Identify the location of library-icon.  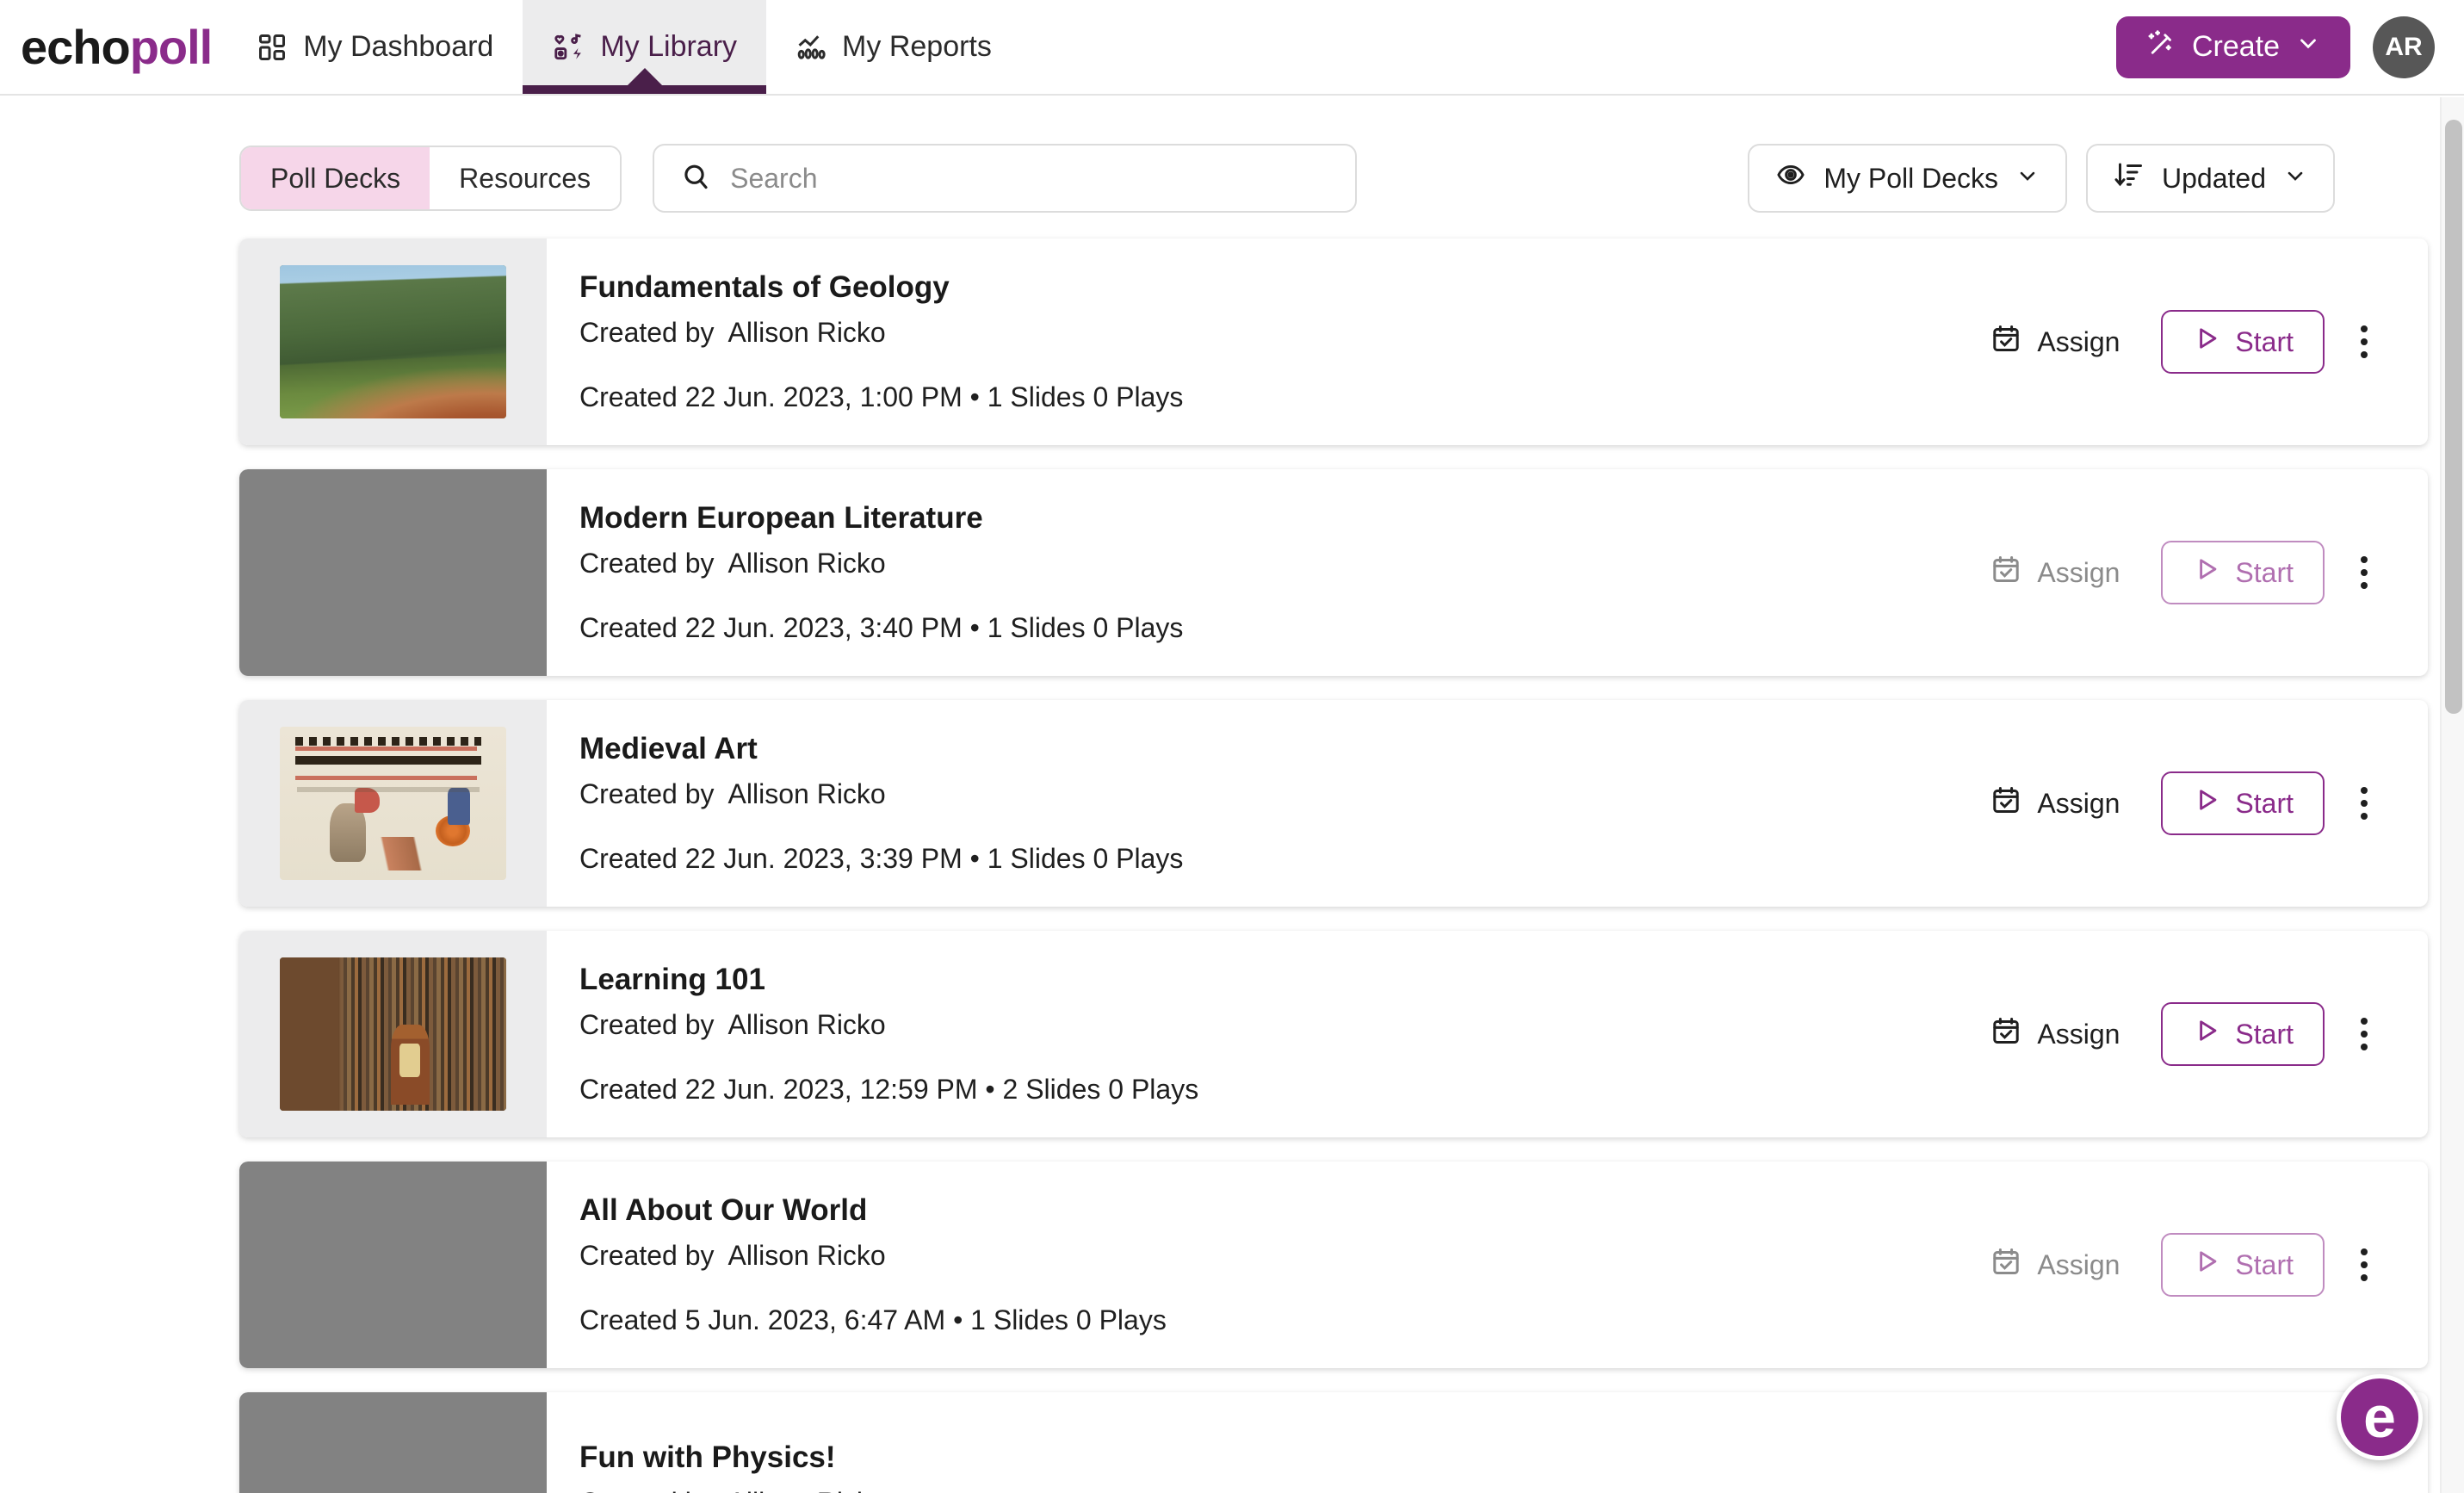
(568, 47).